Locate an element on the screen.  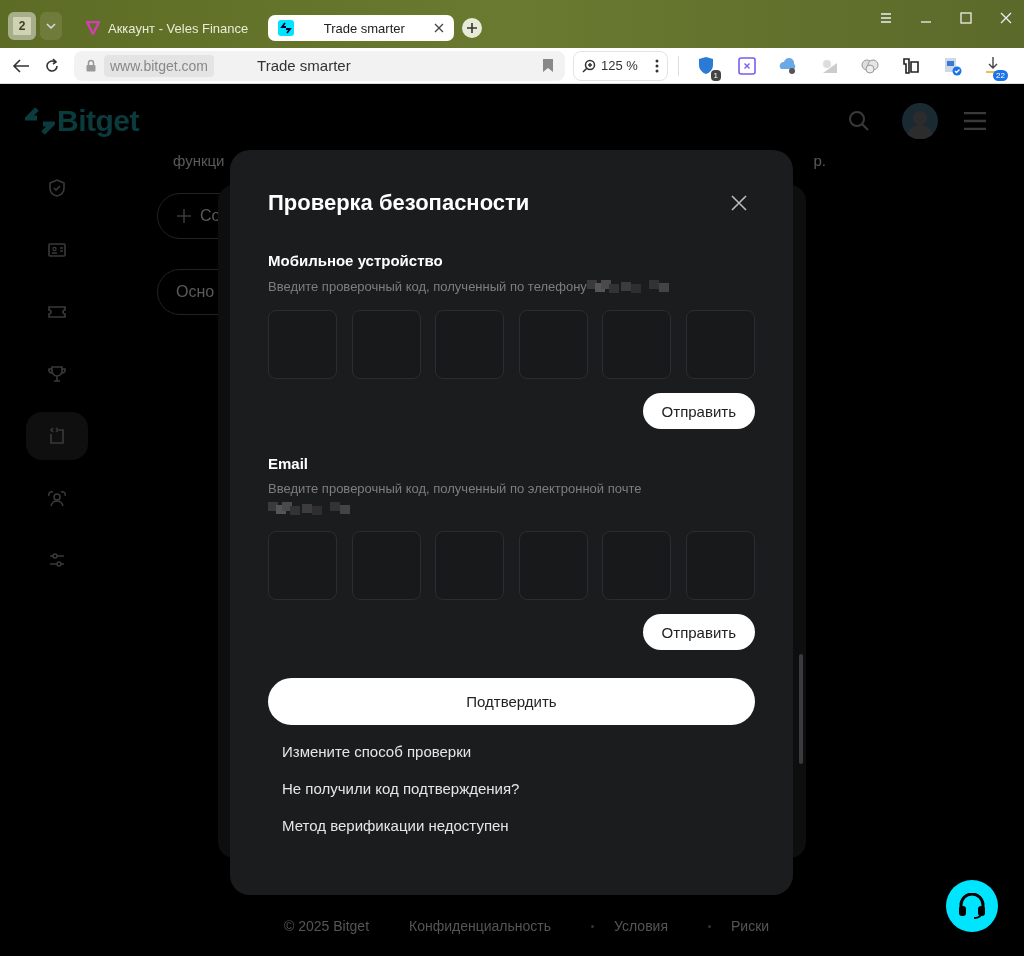
id-card-icon is located at coordinates (57, 250).